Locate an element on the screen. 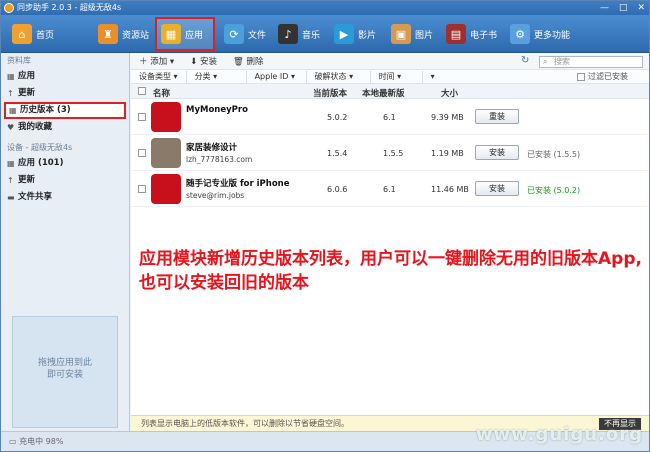 This screenshot has width=650, height=452. title-bar: 同步助手 2.0.3 - 超级无敌4s — □ ✕ is located at coordinates (325, 8).